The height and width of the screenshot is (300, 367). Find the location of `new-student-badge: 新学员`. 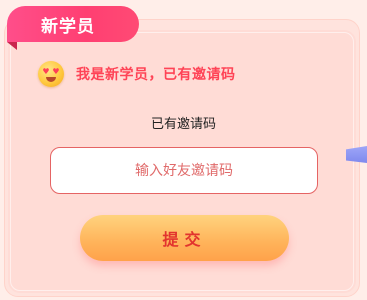

new-student-badge: 新学员 is located at coordinates (73, 24).